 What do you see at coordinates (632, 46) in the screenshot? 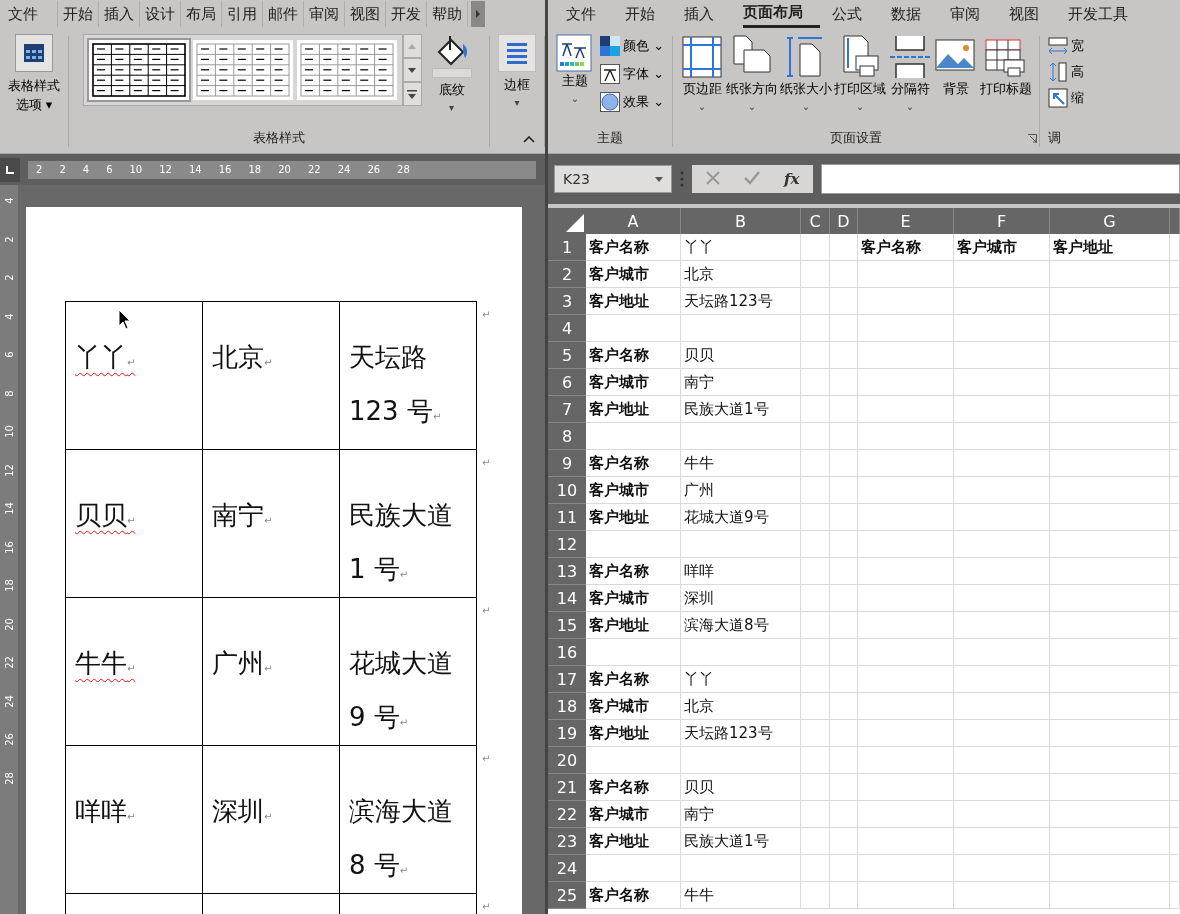
I see `colors-button: 颜色 ⌄` at bounding box center [632, 46].